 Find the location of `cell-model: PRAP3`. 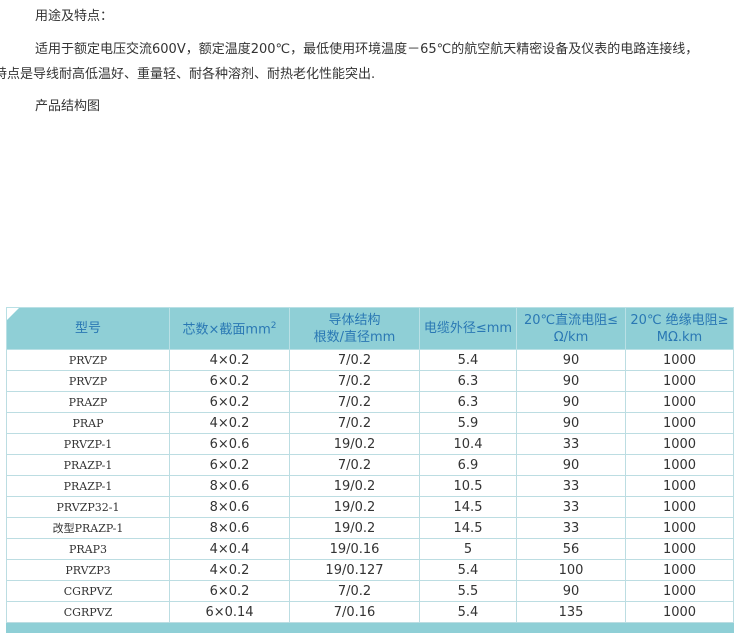

cell-model: PRAP3 is located at coordinates (88, 549).